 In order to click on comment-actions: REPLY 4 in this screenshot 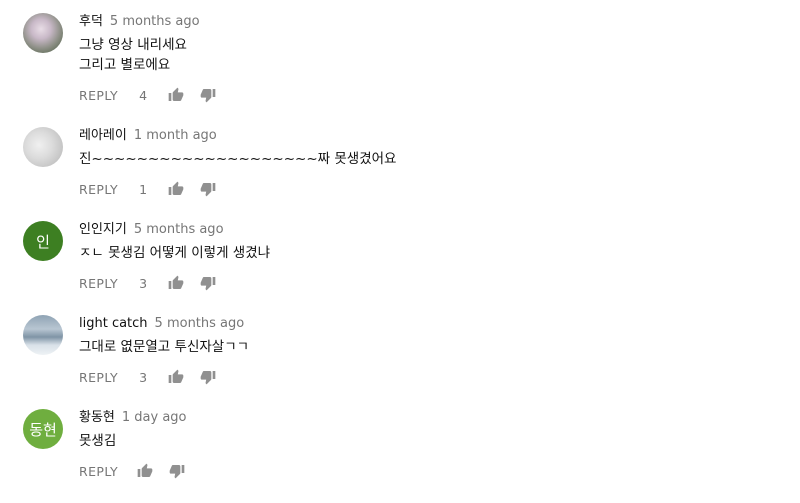, I will do `click(148, 95)`.